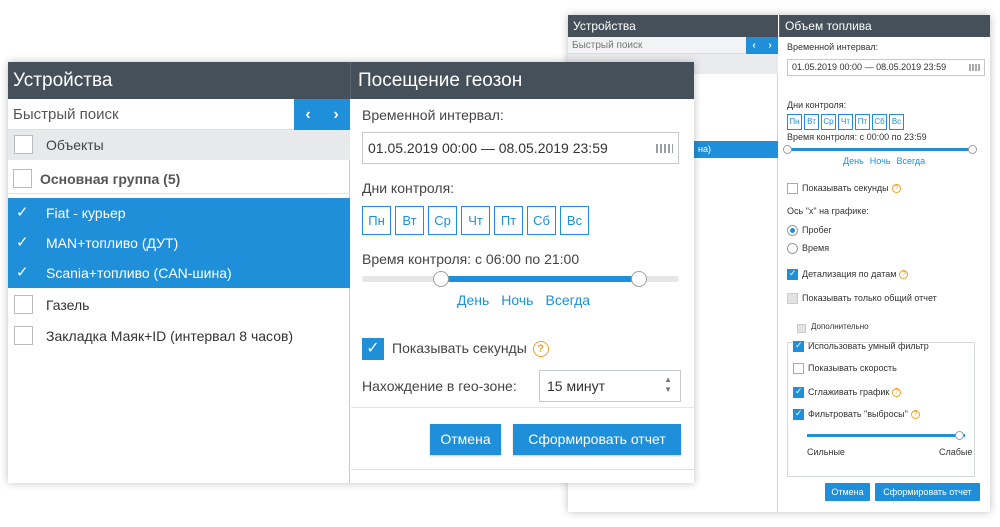 This screenshot has width=1000, height=527. I want to click on list-item-label: Scania+топливо (CAN-шина), so click(139, 273).